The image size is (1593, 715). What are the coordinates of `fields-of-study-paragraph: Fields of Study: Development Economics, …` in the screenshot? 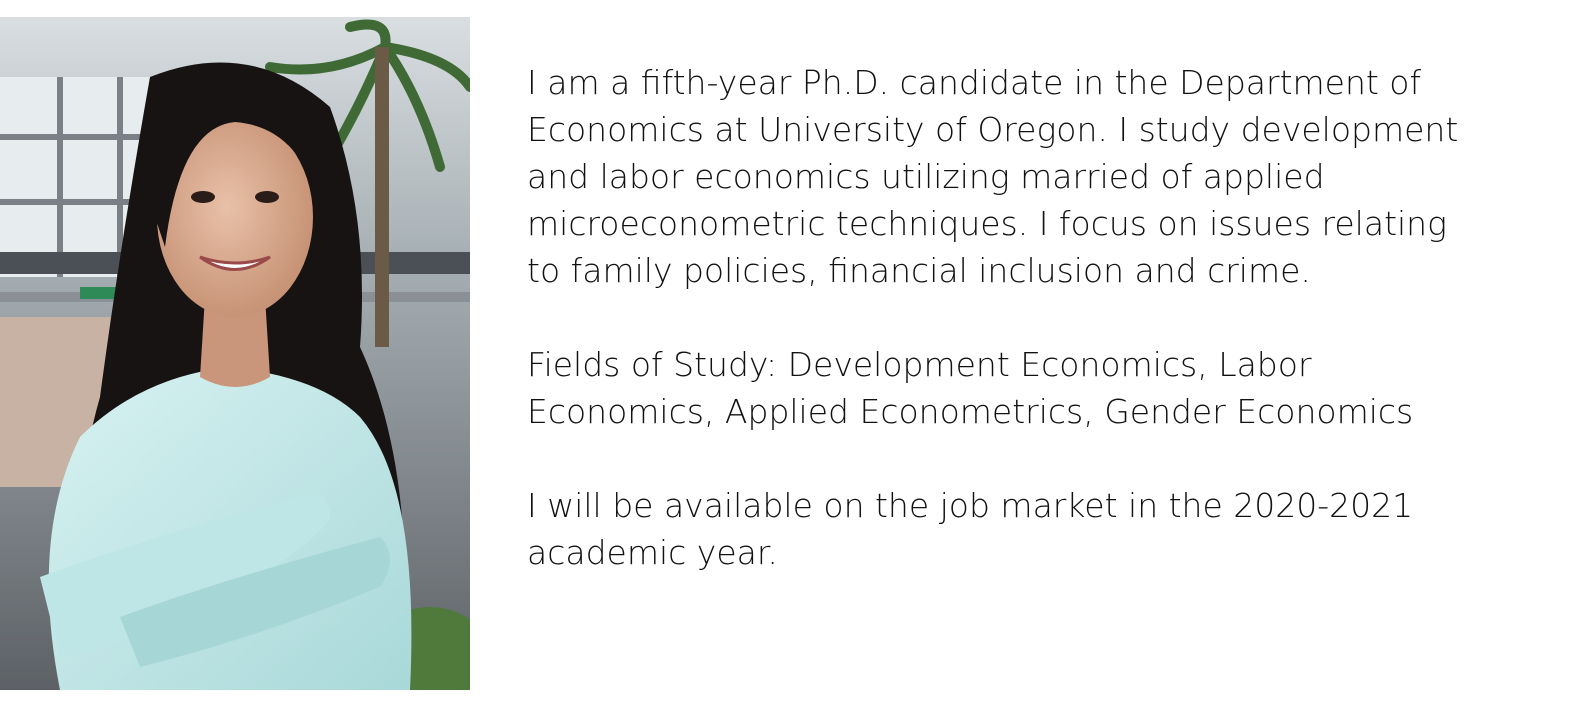 It's located at (970, 388).